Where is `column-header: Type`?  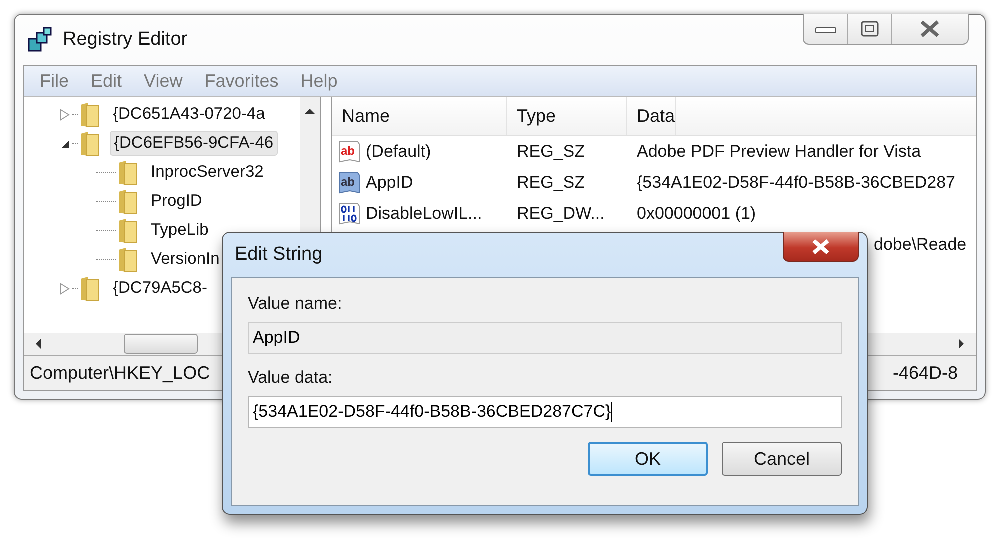
column-header: Type is located at coordinates (567, 116).